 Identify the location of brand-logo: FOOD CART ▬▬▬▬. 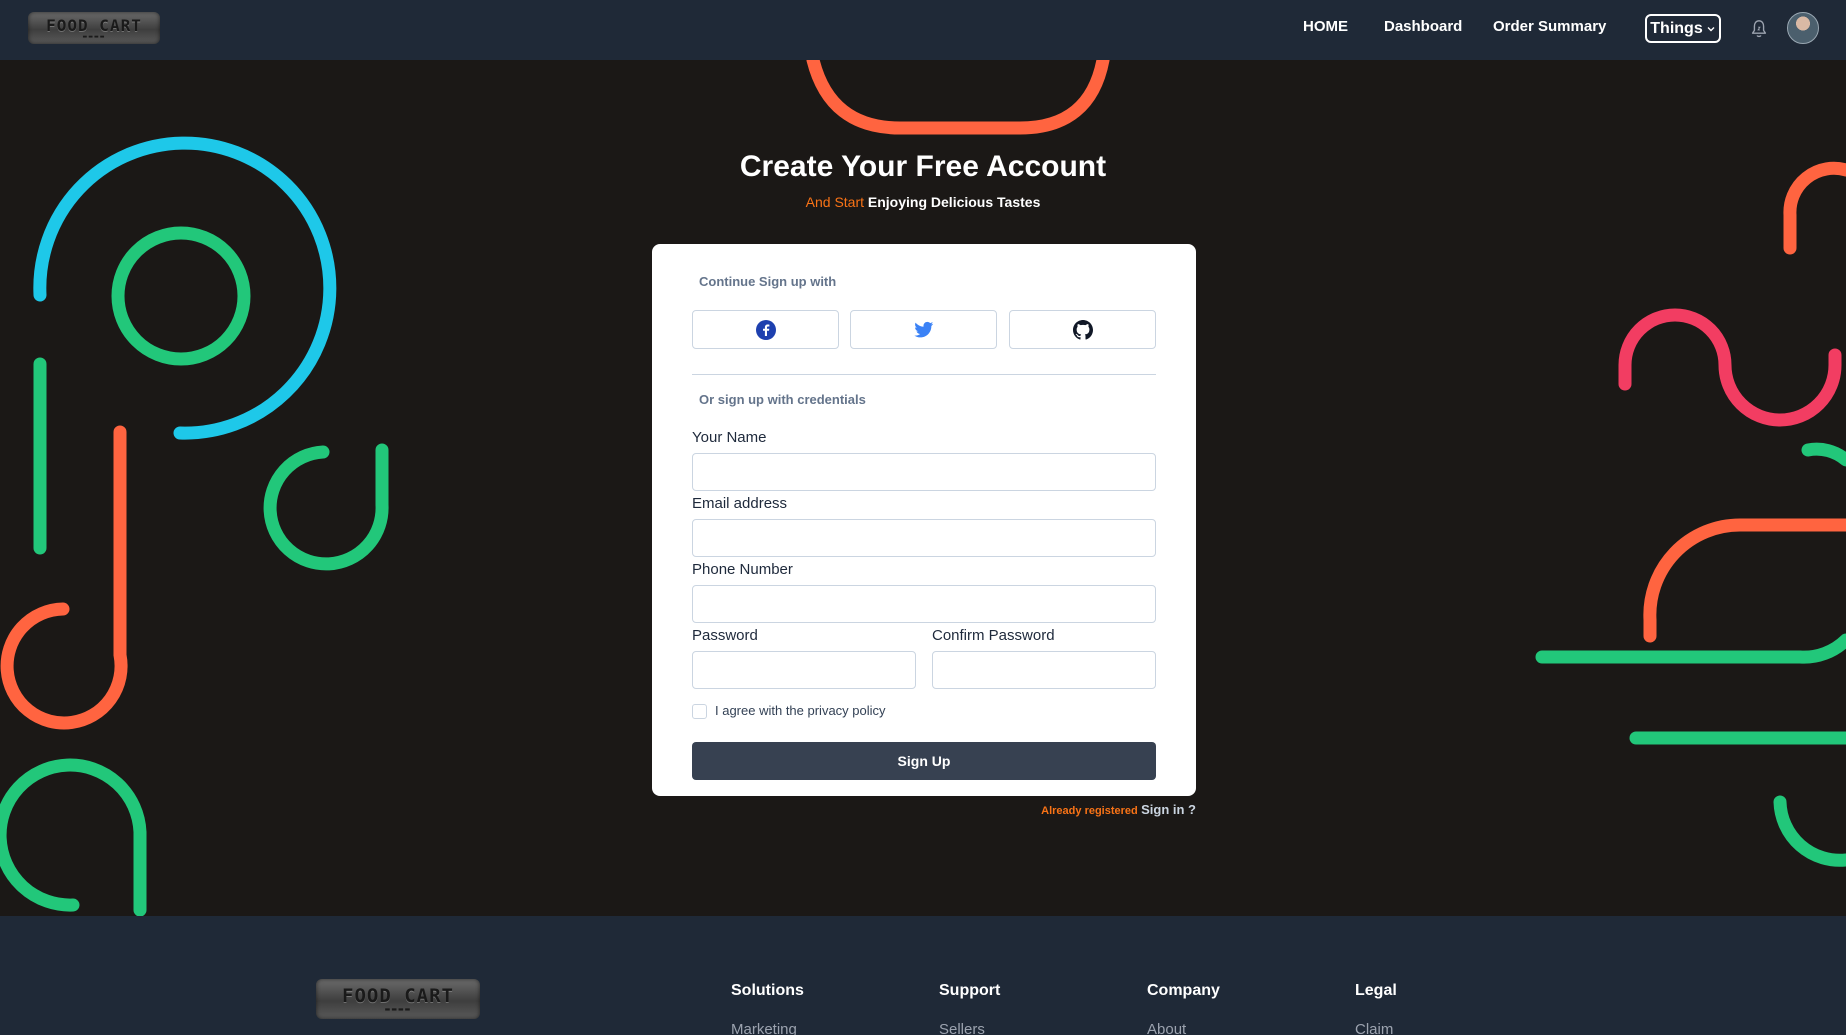
(94, 28).